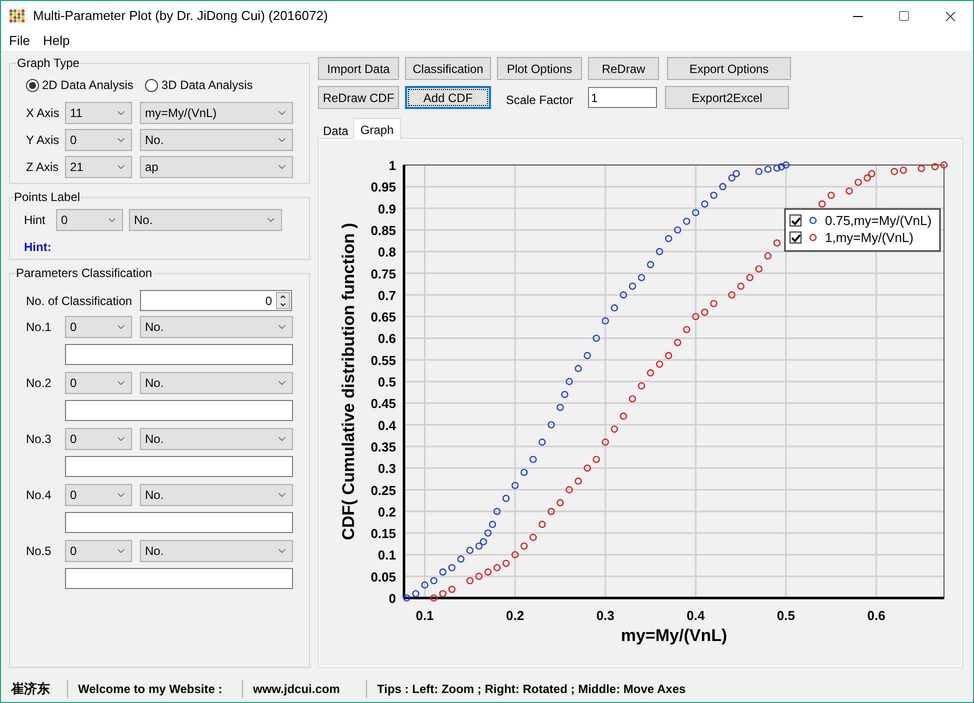 This screenshot has height=703, width=974. Describe the element at coordinates (348, 381) in the screenshot. I see `y-axis-title: CDF( Cumulative distribution function )` at that location.